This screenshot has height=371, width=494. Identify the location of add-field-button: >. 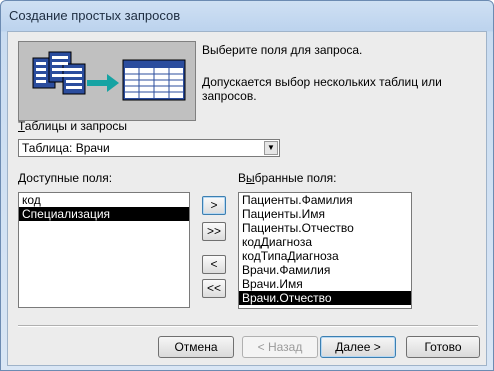
(214, 205).